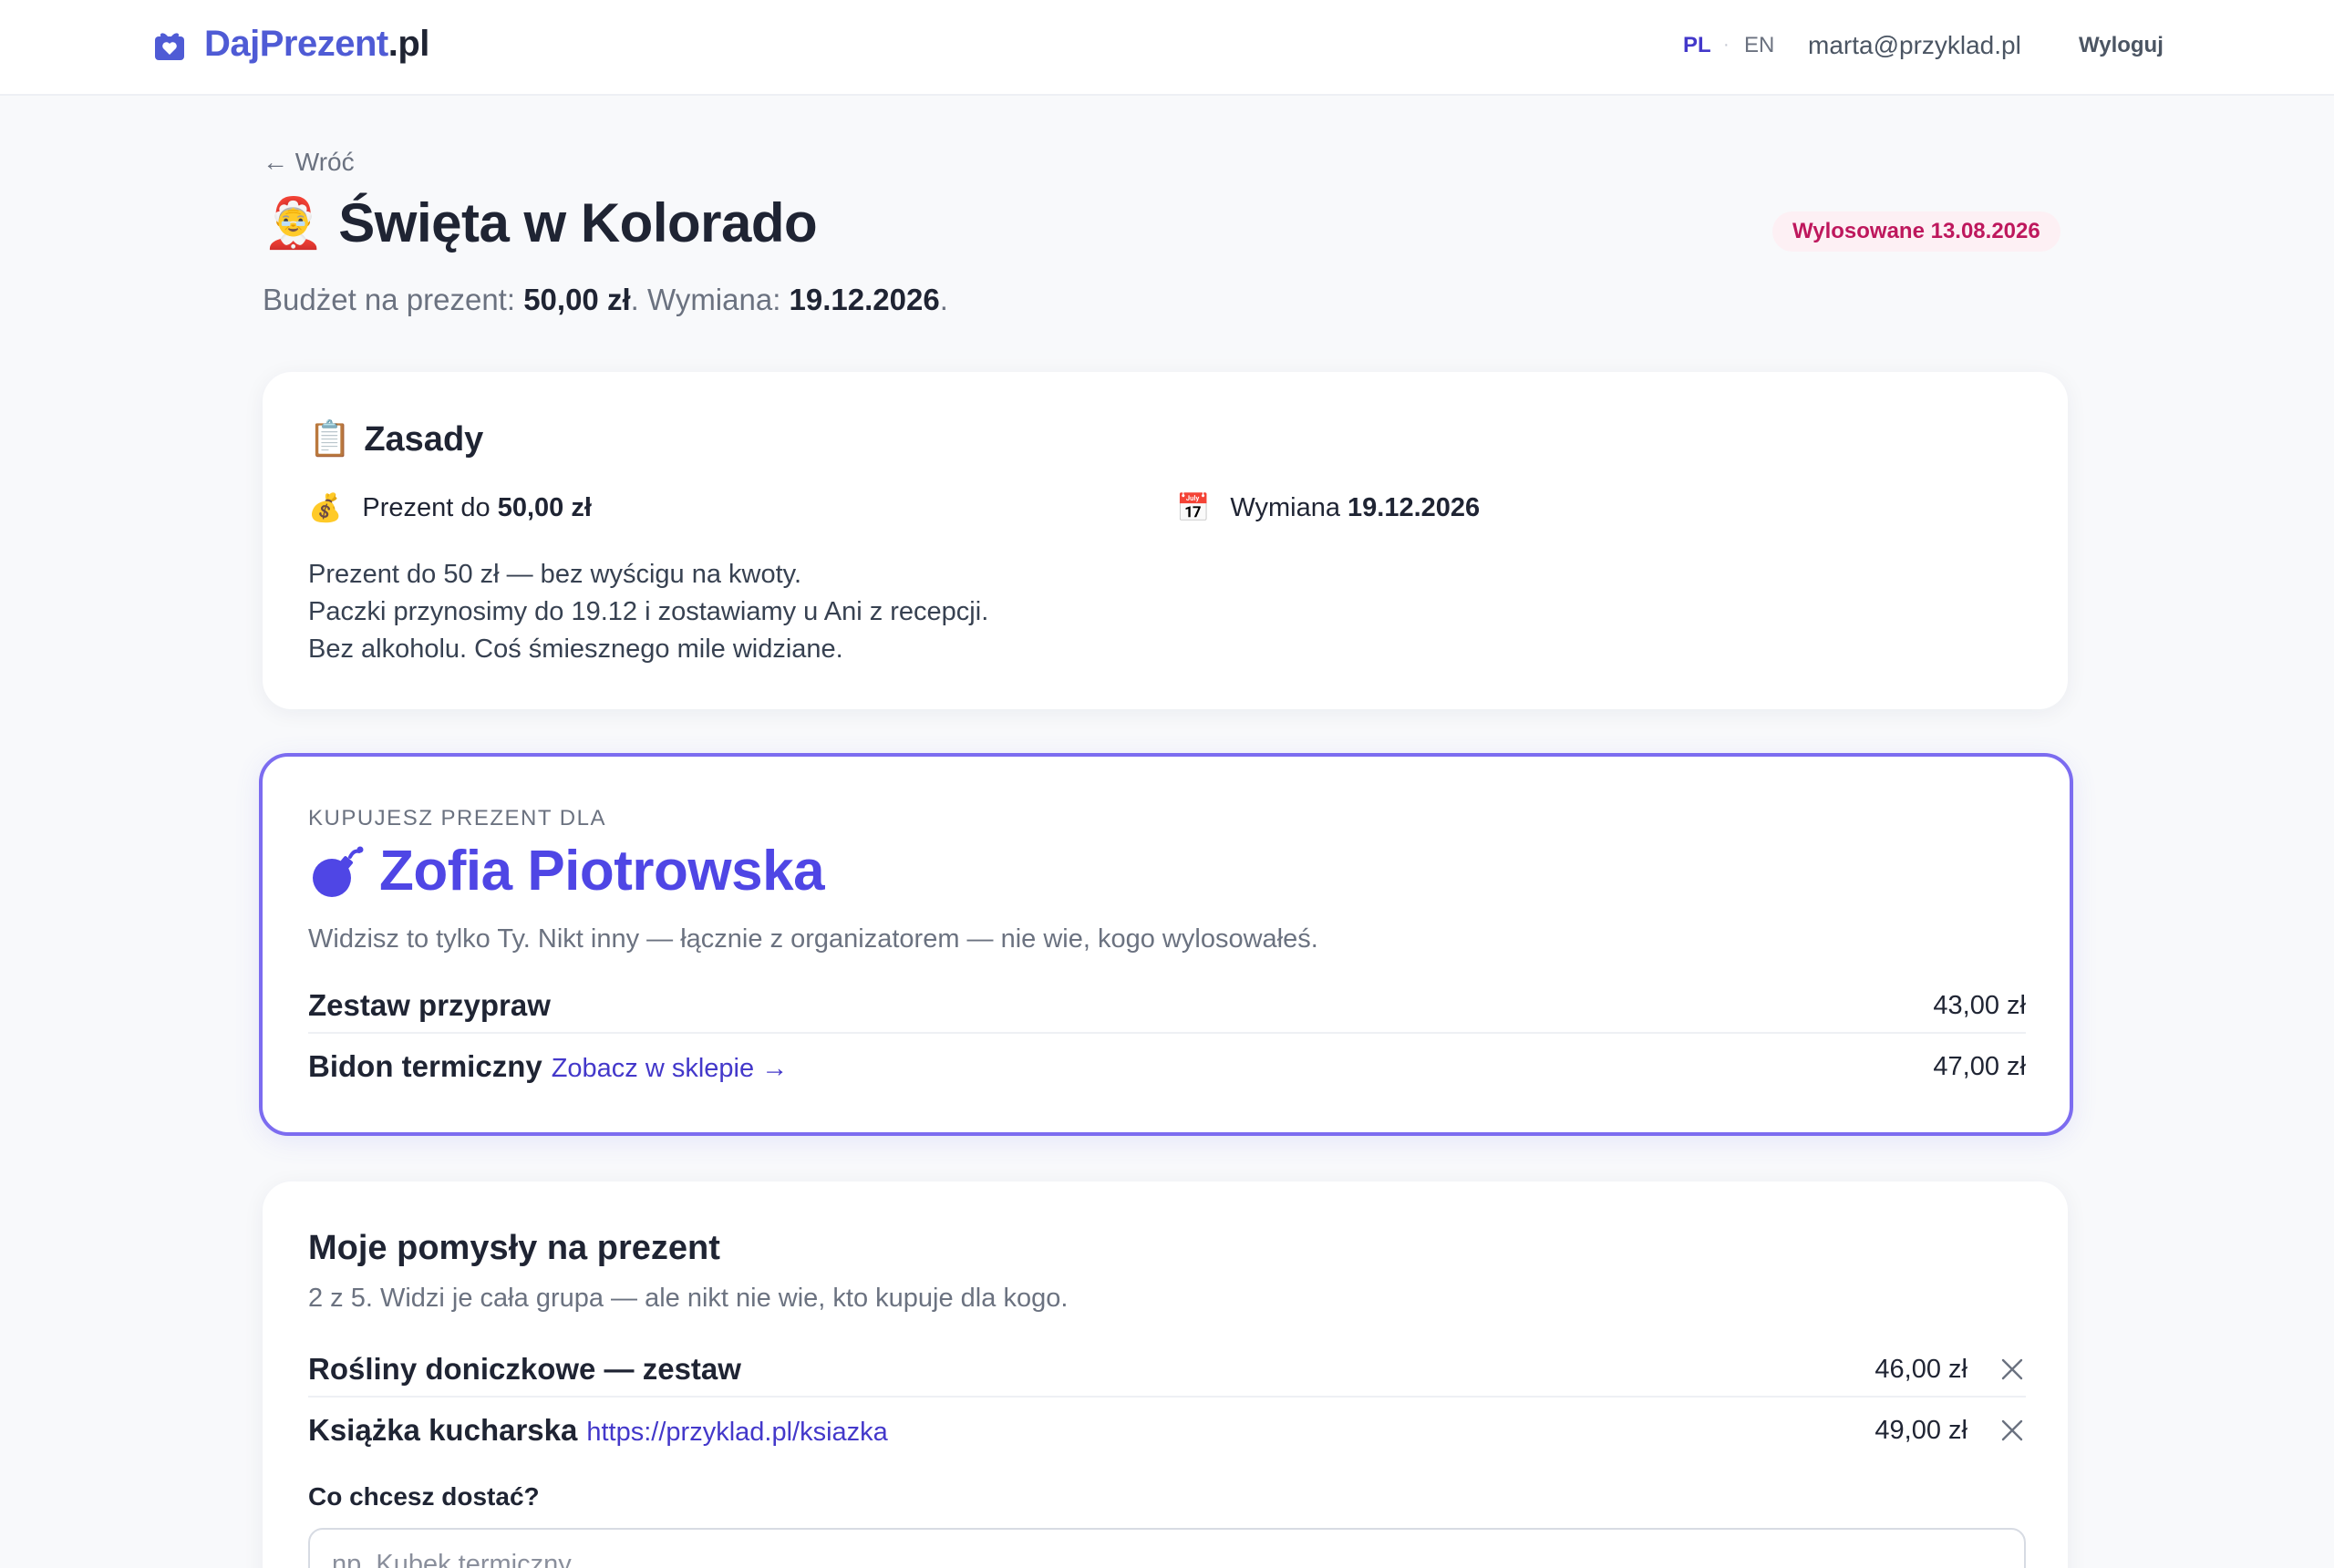 The height and width of the screenshot is (1568, 2334). What do you see at coordinates (457, 818) in the screenshot?
I see `recipient-kicker: KUPUJESZ PREZENT DLA` at bounding box center [457, 818].